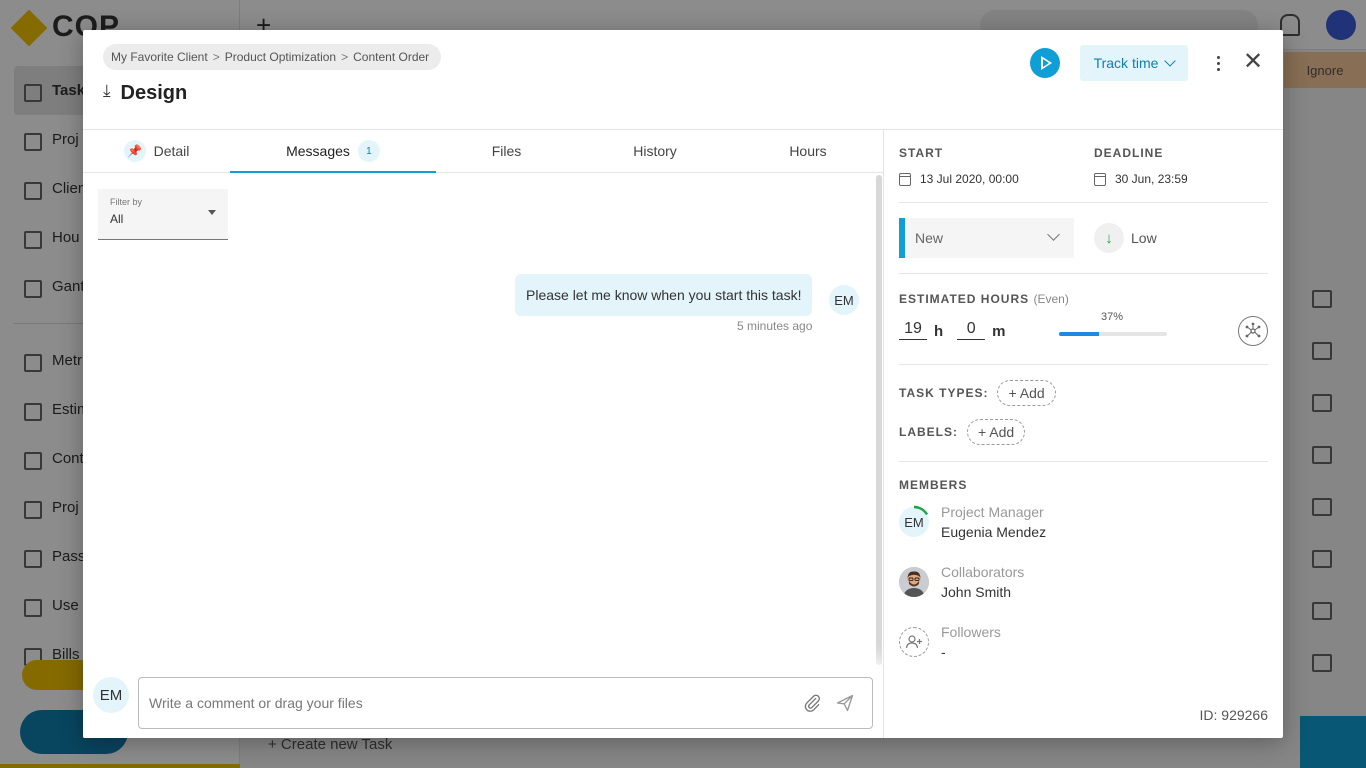  I want to click on tab-hours-label: Hours, so click(808, 151).